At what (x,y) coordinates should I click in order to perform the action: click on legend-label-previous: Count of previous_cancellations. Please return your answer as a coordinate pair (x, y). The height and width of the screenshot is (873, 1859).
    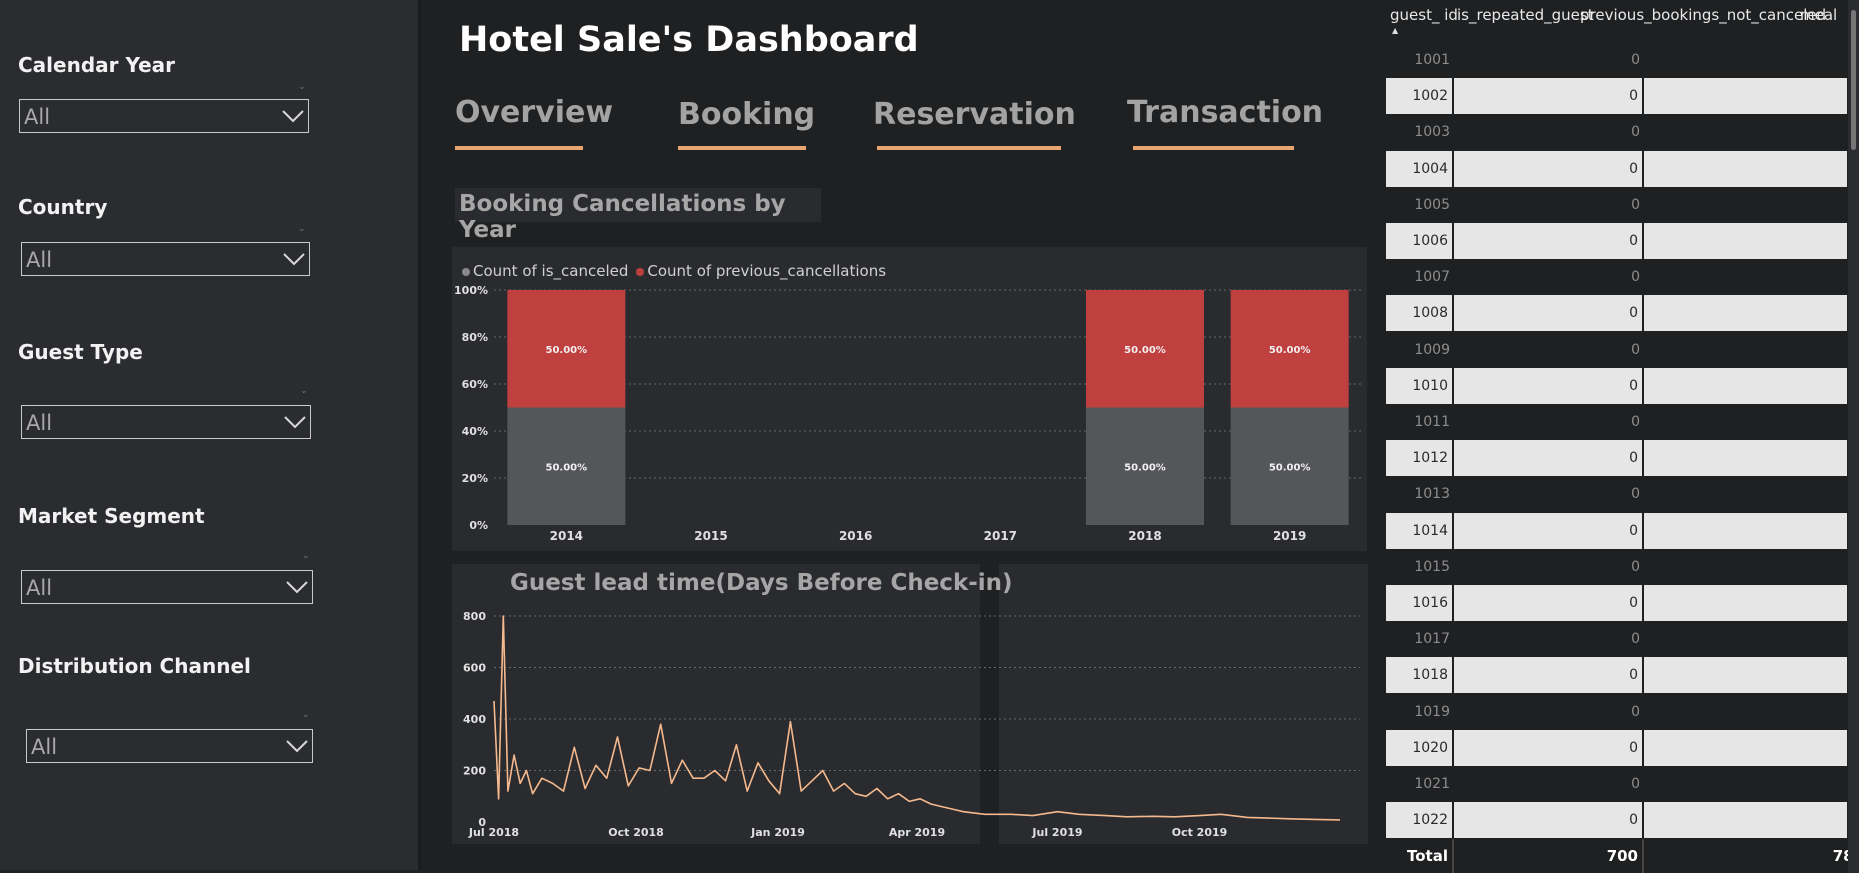
    Looking at the image, I should click on (767, 271).